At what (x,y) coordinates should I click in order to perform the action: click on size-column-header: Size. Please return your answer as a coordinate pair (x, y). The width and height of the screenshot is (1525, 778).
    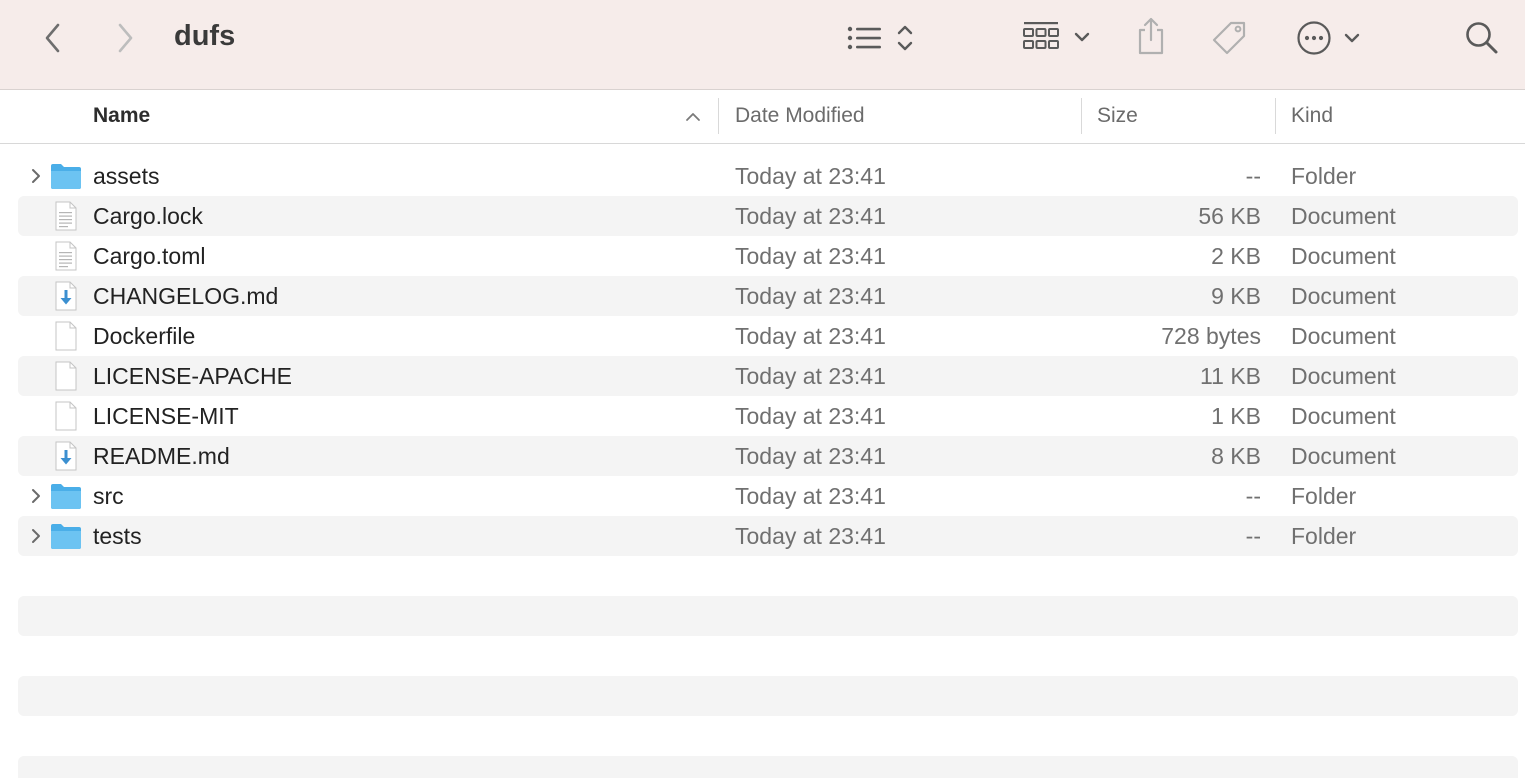
    Looking at the image, I should click on (1117, 116).